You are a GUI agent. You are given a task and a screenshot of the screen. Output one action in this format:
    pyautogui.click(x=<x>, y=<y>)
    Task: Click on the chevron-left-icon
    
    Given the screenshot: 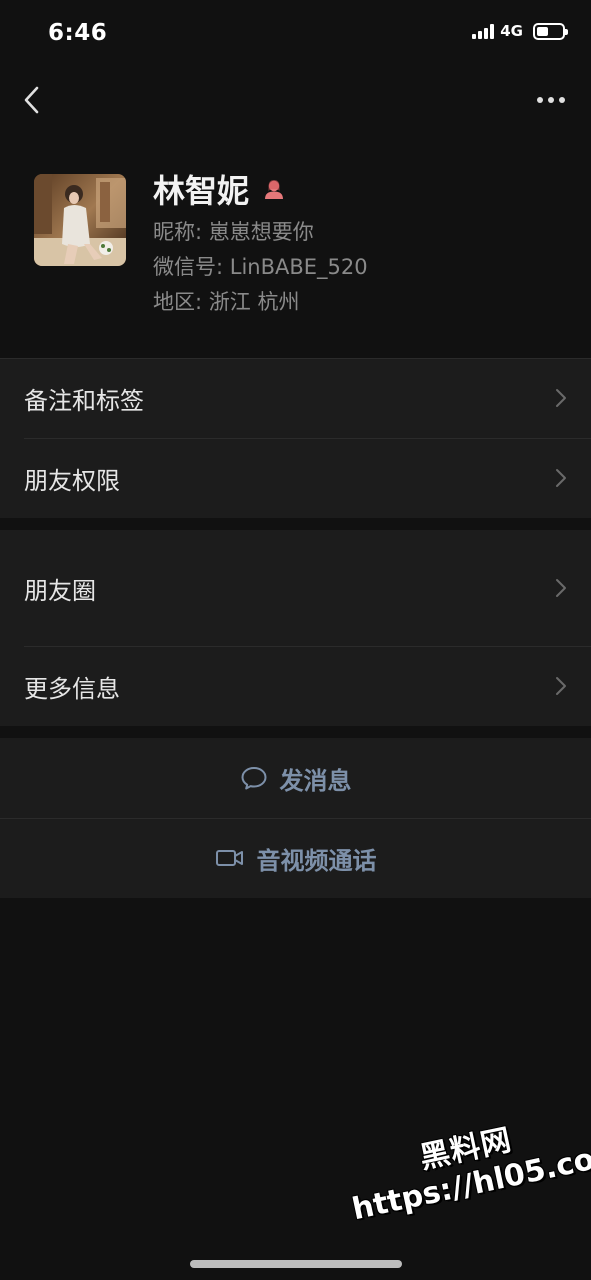 What is the action you would take?
    pyautogui.click(x=31, y=100)
    